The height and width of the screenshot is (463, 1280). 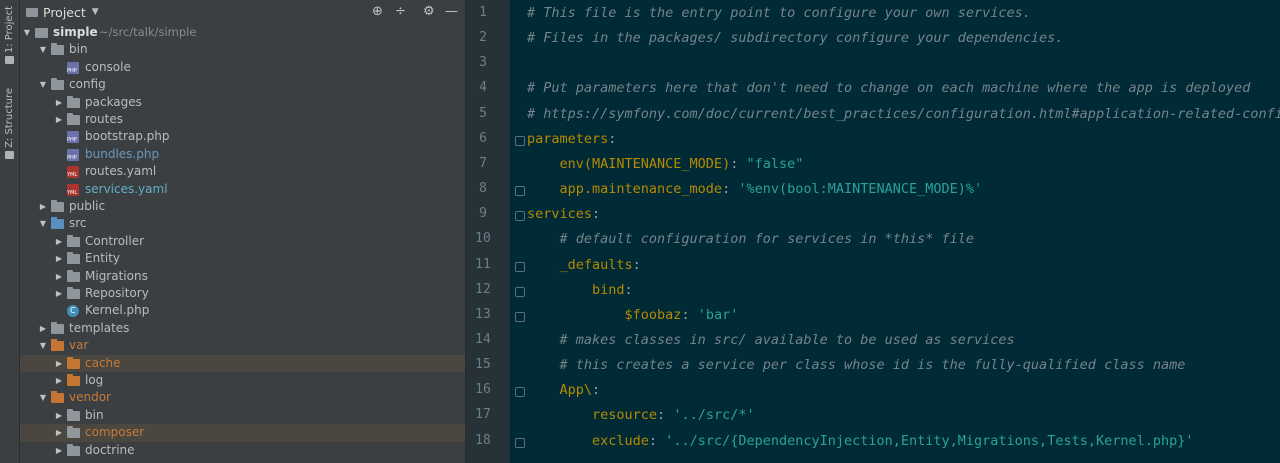 What do you see at coordinates (580, 290) in the screenshot?
I see `code-line: bind:` at bounding box center [580, 290].